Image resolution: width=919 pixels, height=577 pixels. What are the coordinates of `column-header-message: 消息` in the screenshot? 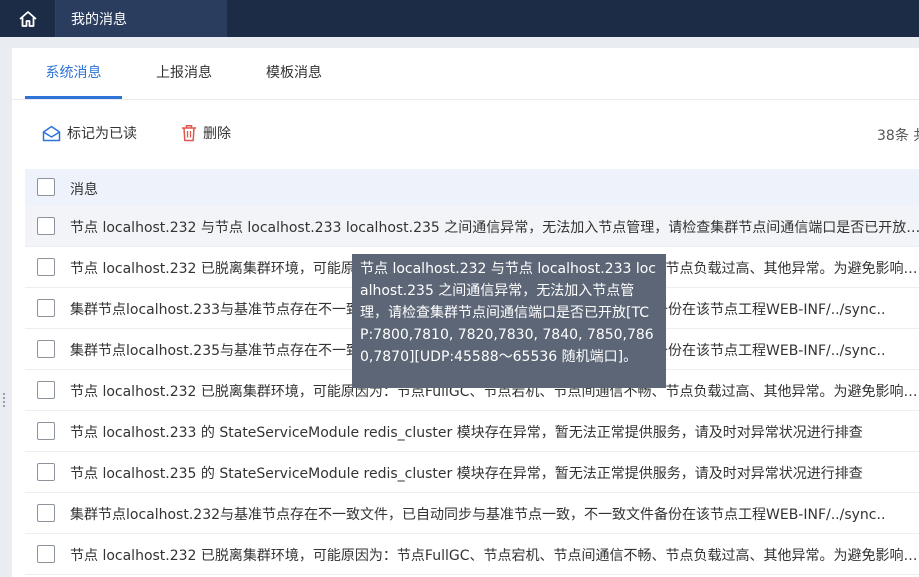 It's located at (84, 190).